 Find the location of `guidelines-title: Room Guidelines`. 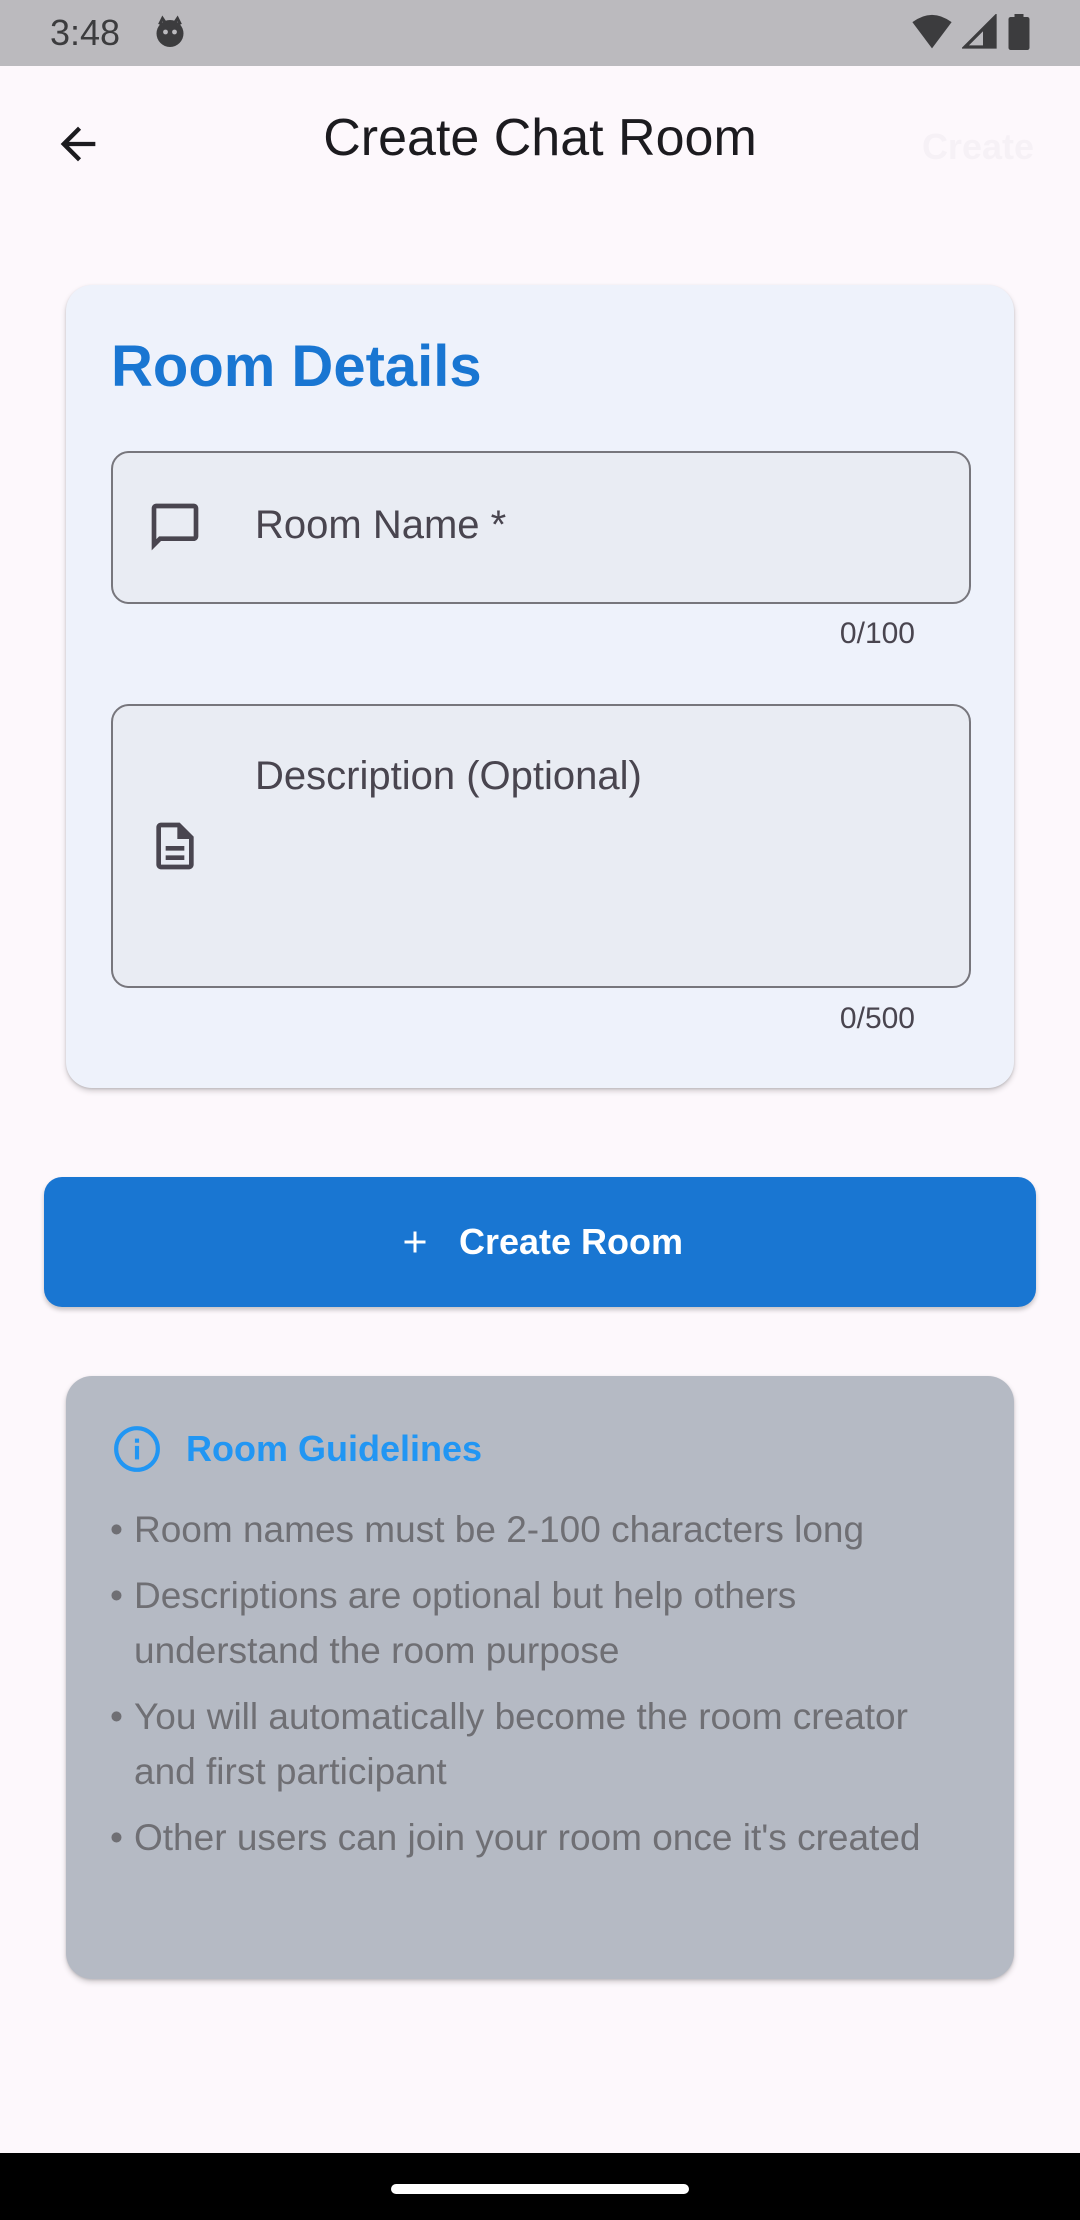

guidelines-title: Room Guidelines is located at coordinates (334, 1448).